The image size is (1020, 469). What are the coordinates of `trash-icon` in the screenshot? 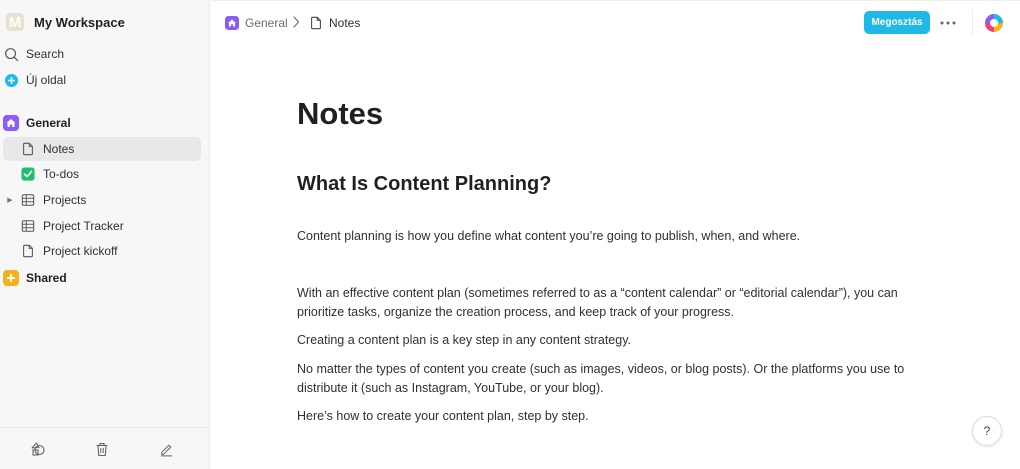 It's located at (102, 449).